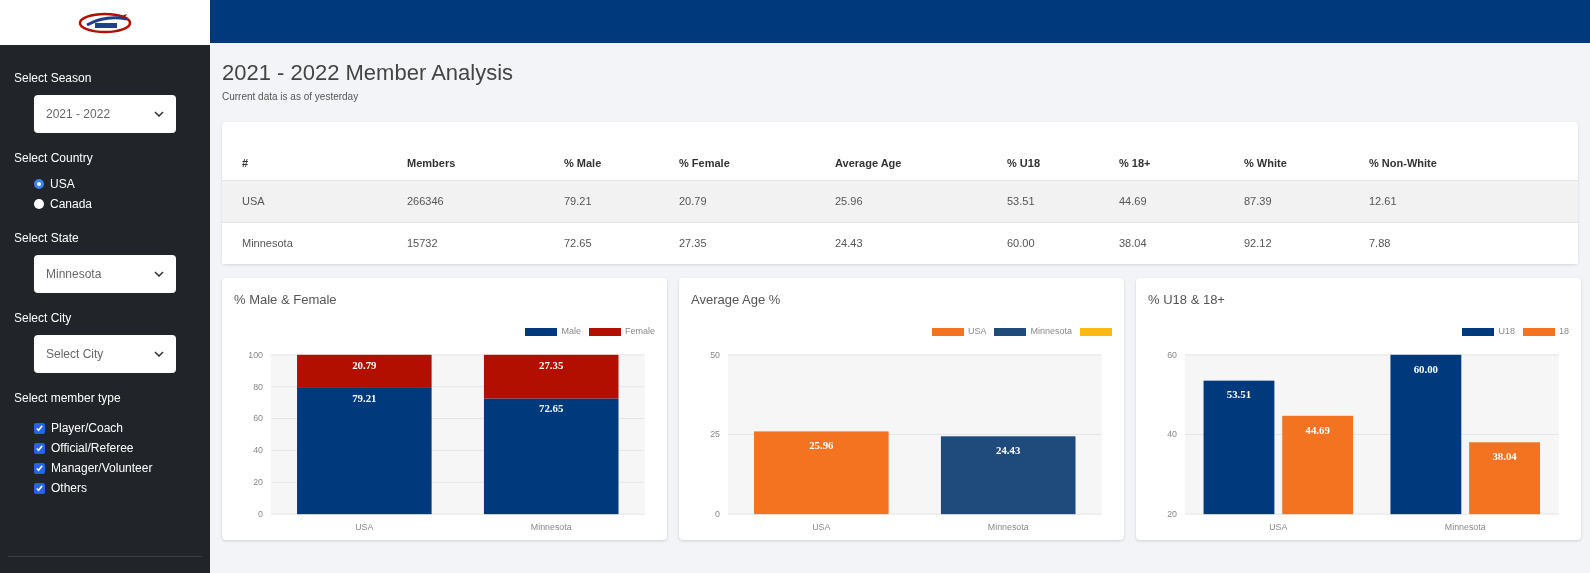  I want to click on table-cell-text: Minnesota, so click(268, 243).